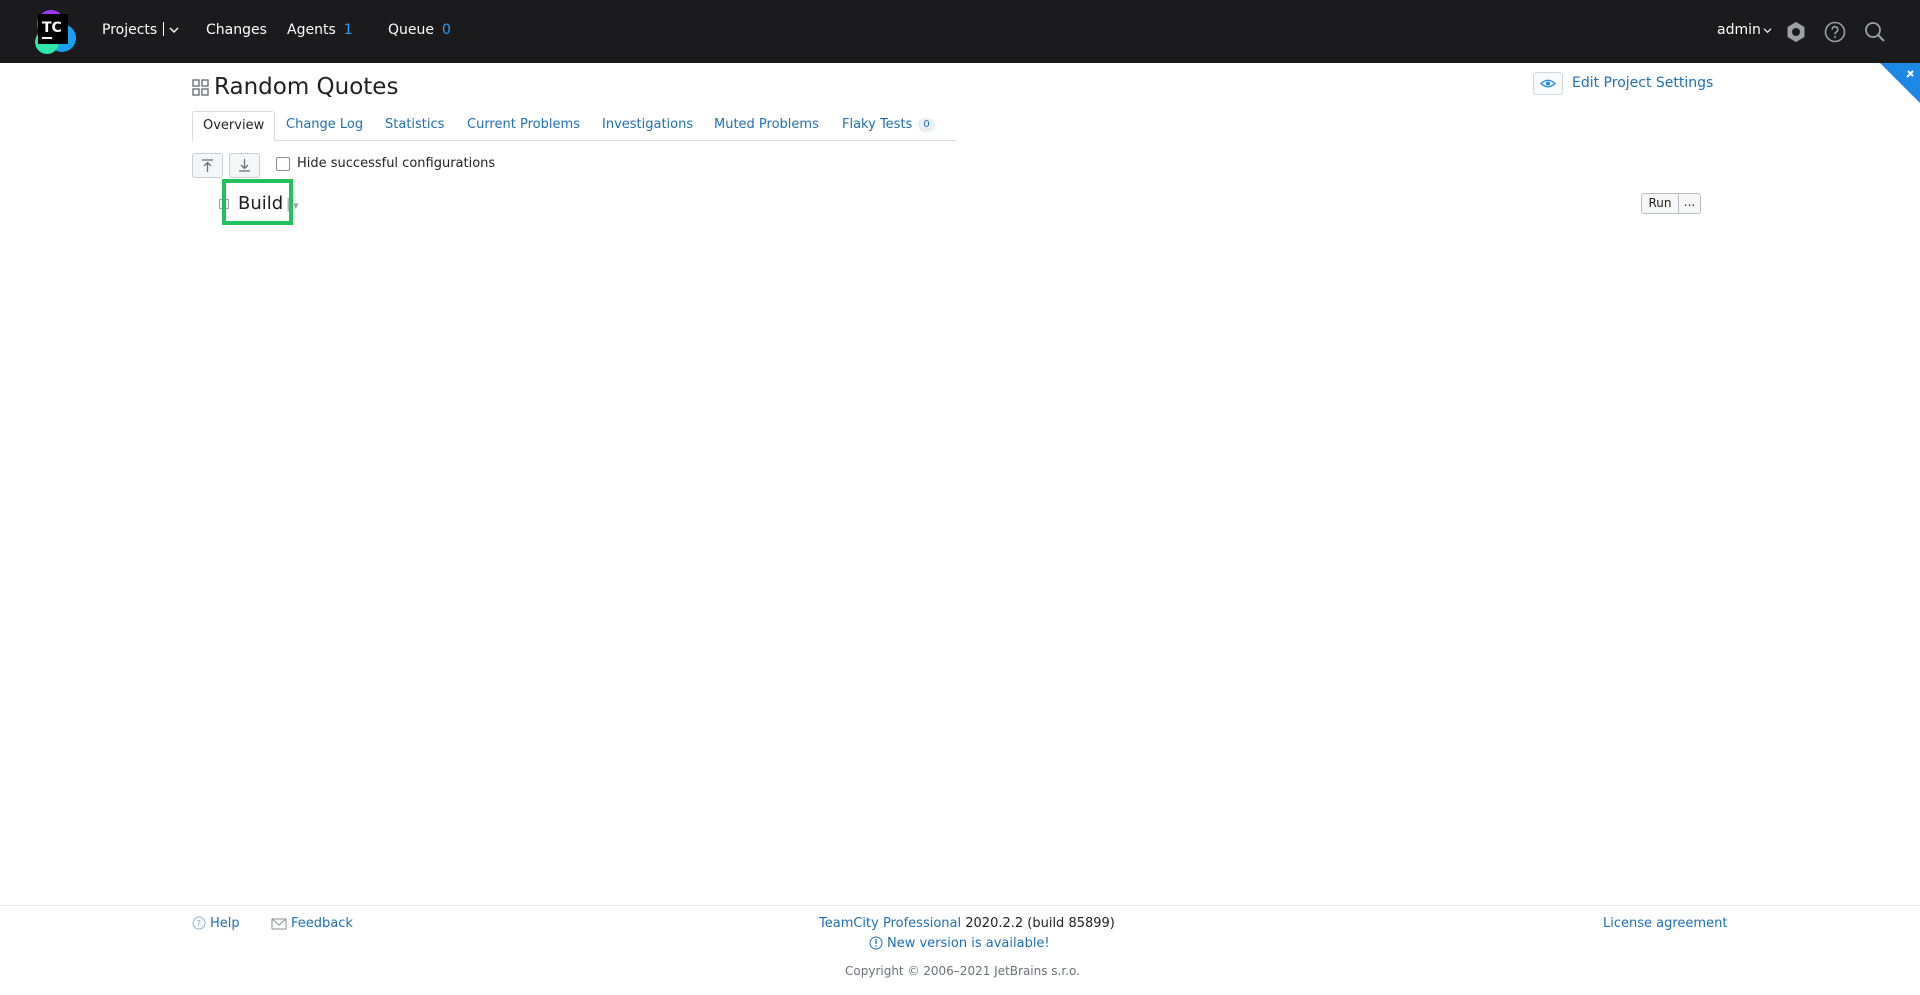 This screenshot has height=995, width=1920. I want to click on expand-all-button, so click(244, 165).